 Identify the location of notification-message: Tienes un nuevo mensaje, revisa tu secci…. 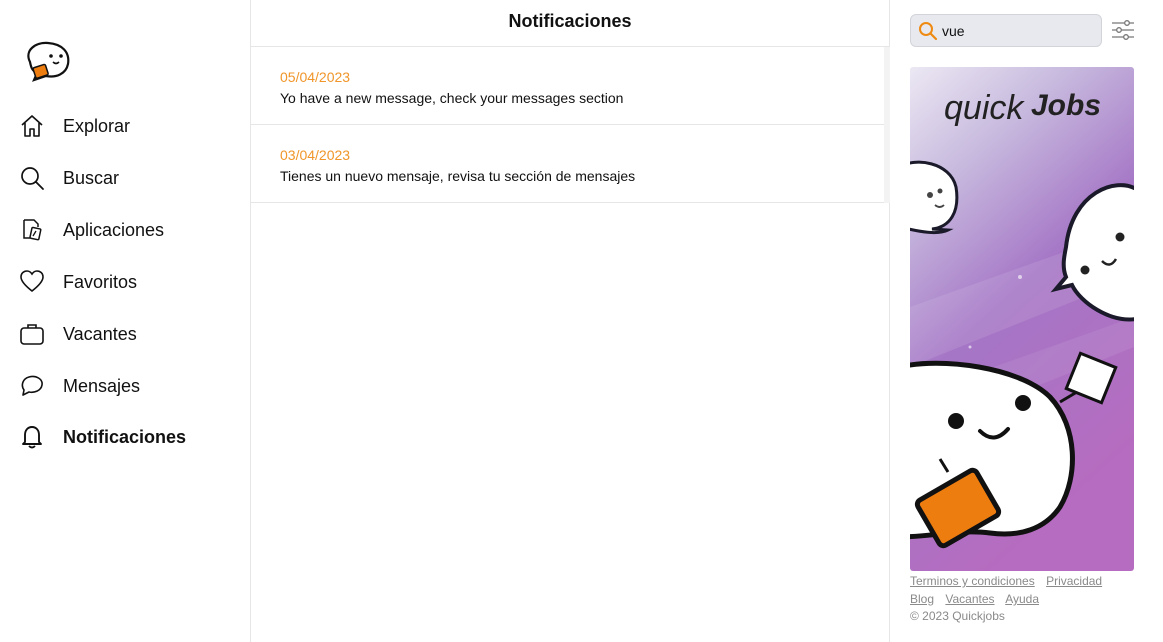
(458, 176).